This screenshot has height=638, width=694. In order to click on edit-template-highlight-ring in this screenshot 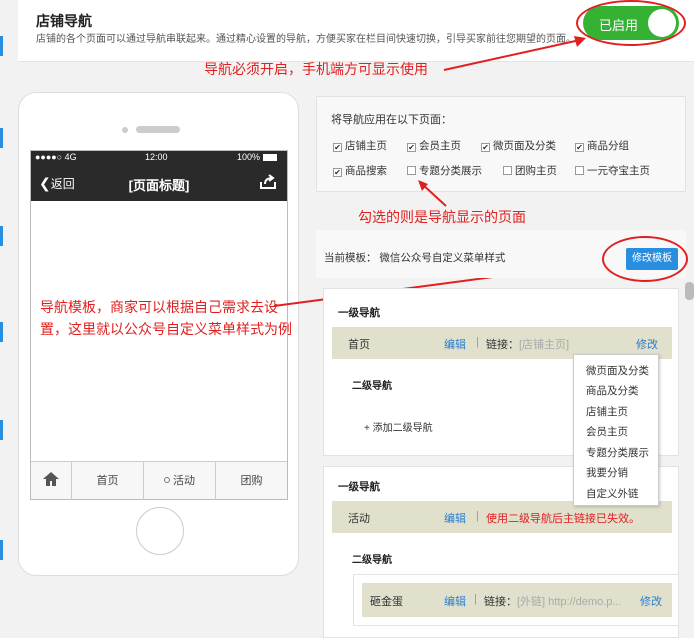, I will do `click(645, 259)`.